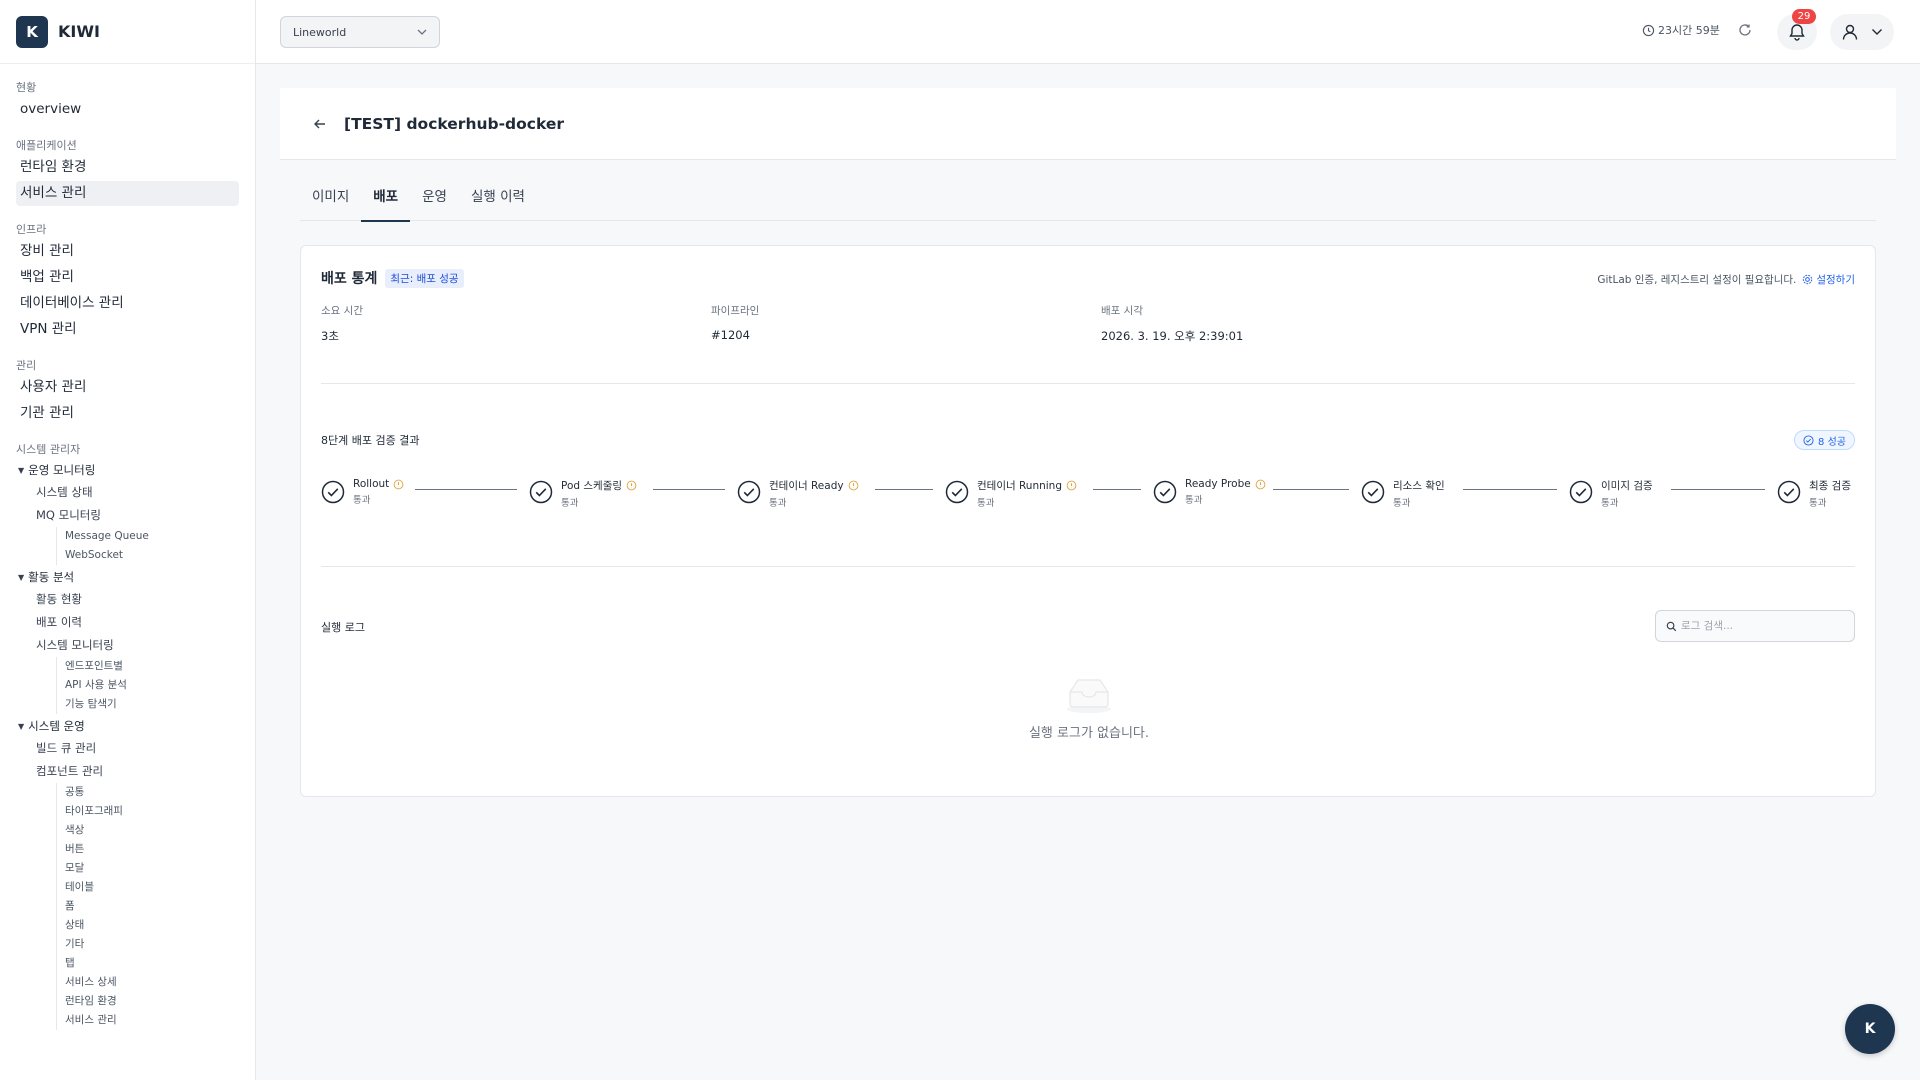  What do you see at coordinates (51, 577) in the screenshot?
I see `sidebar-section-label: 활동 분석` at bounding box center [51, 577].